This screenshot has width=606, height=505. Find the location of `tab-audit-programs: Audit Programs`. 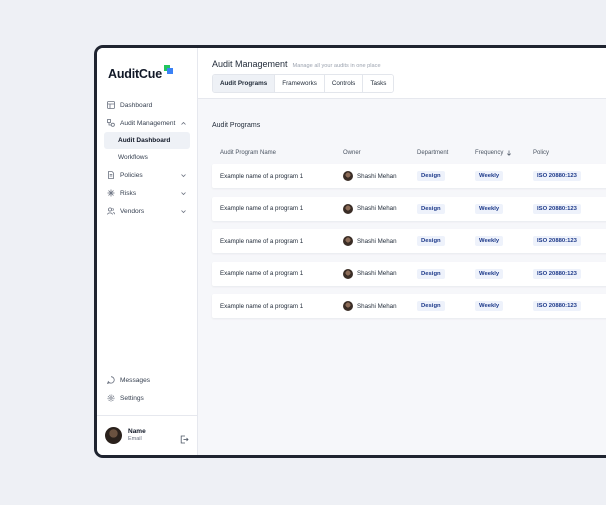

tab-audit-programs: Audit Programs is located at coordinates (244, 83).